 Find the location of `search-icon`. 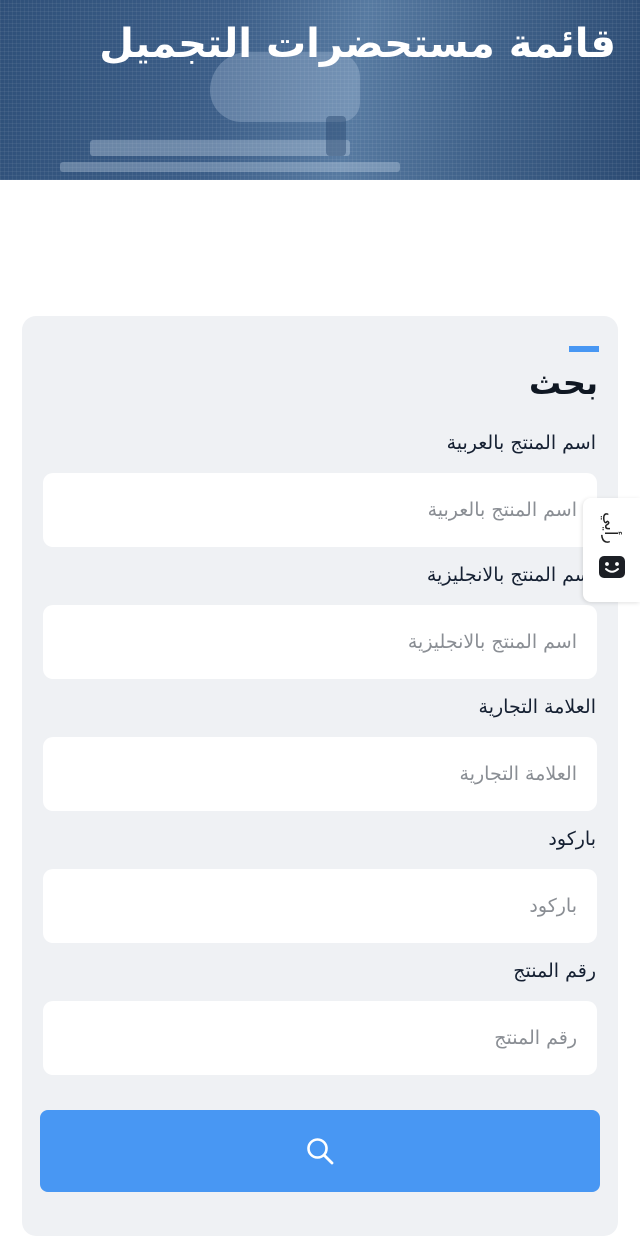

search-icon is located at coordinates (320, 1151).